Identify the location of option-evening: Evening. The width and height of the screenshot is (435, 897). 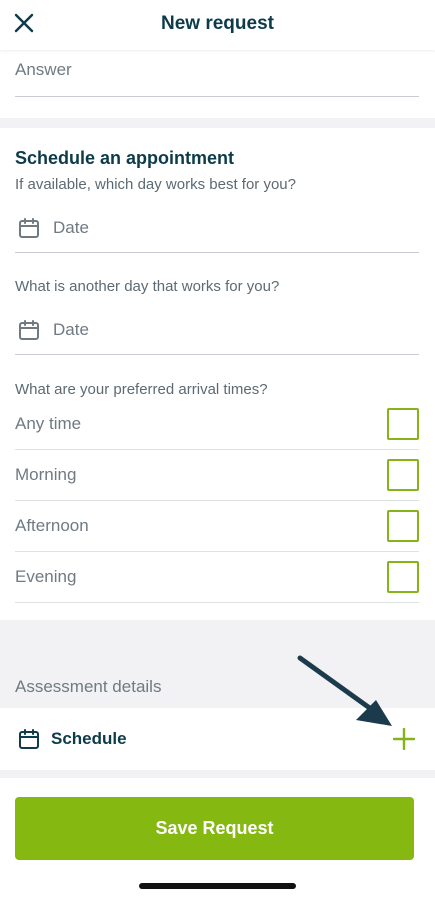
(217, 577).